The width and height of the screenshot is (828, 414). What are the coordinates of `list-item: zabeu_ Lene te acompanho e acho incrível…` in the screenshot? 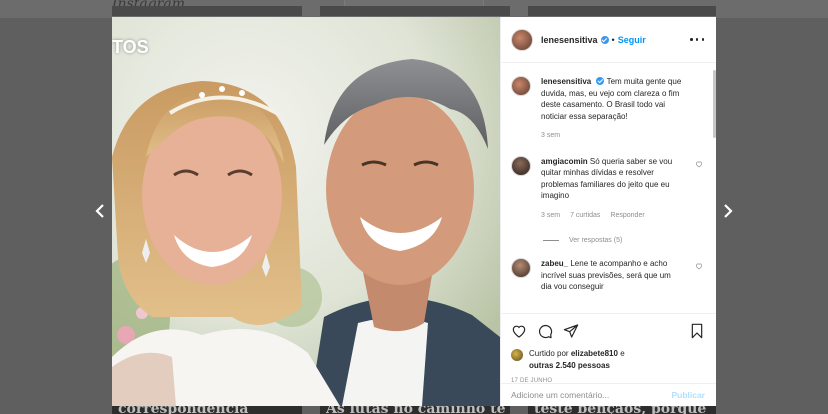 It's located at (607, 275).